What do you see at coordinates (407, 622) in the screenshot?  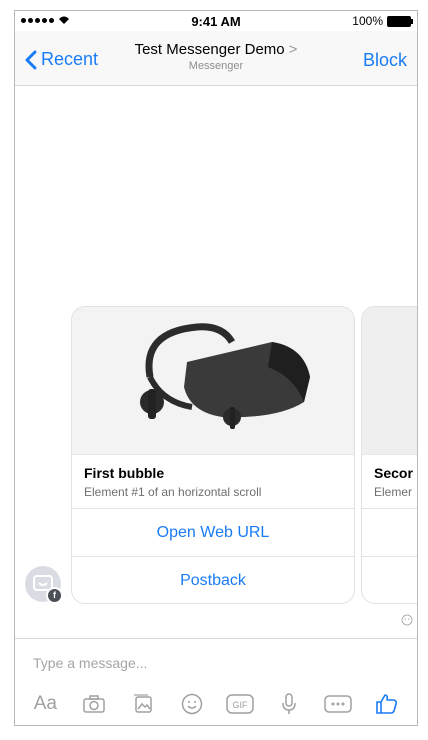 I see `read-receipt-icon` at bounding box center [407, 622].